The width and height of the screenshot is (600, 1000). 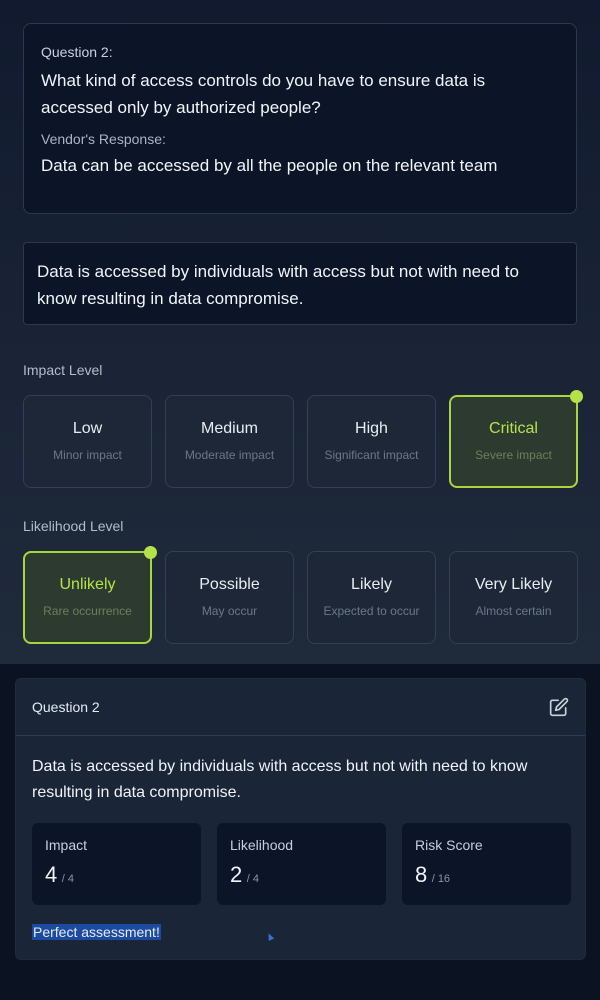 What do you see at coordinates (559, 707) in the screenshot?
I see `edit-icon` at bounding box center [559, 707].